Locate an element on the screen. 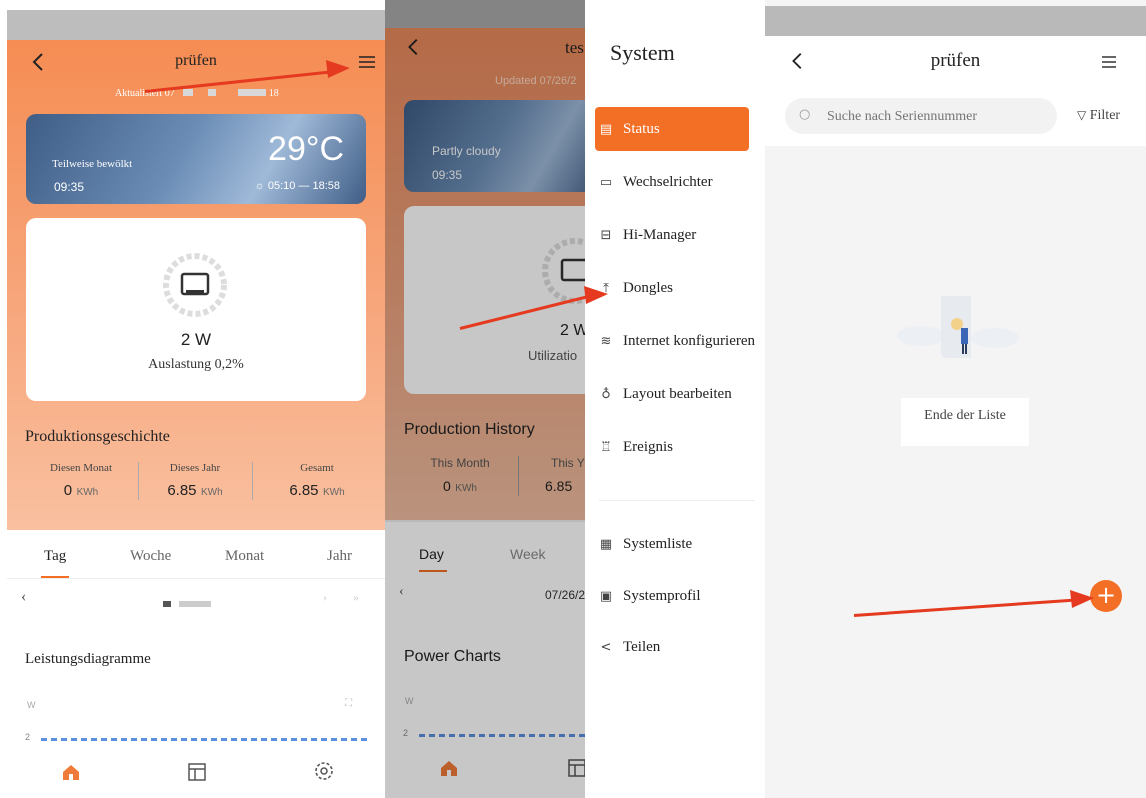 This screenshot has height=798, width=1146. tab-month: Monat is located at coordinates (244, 556).